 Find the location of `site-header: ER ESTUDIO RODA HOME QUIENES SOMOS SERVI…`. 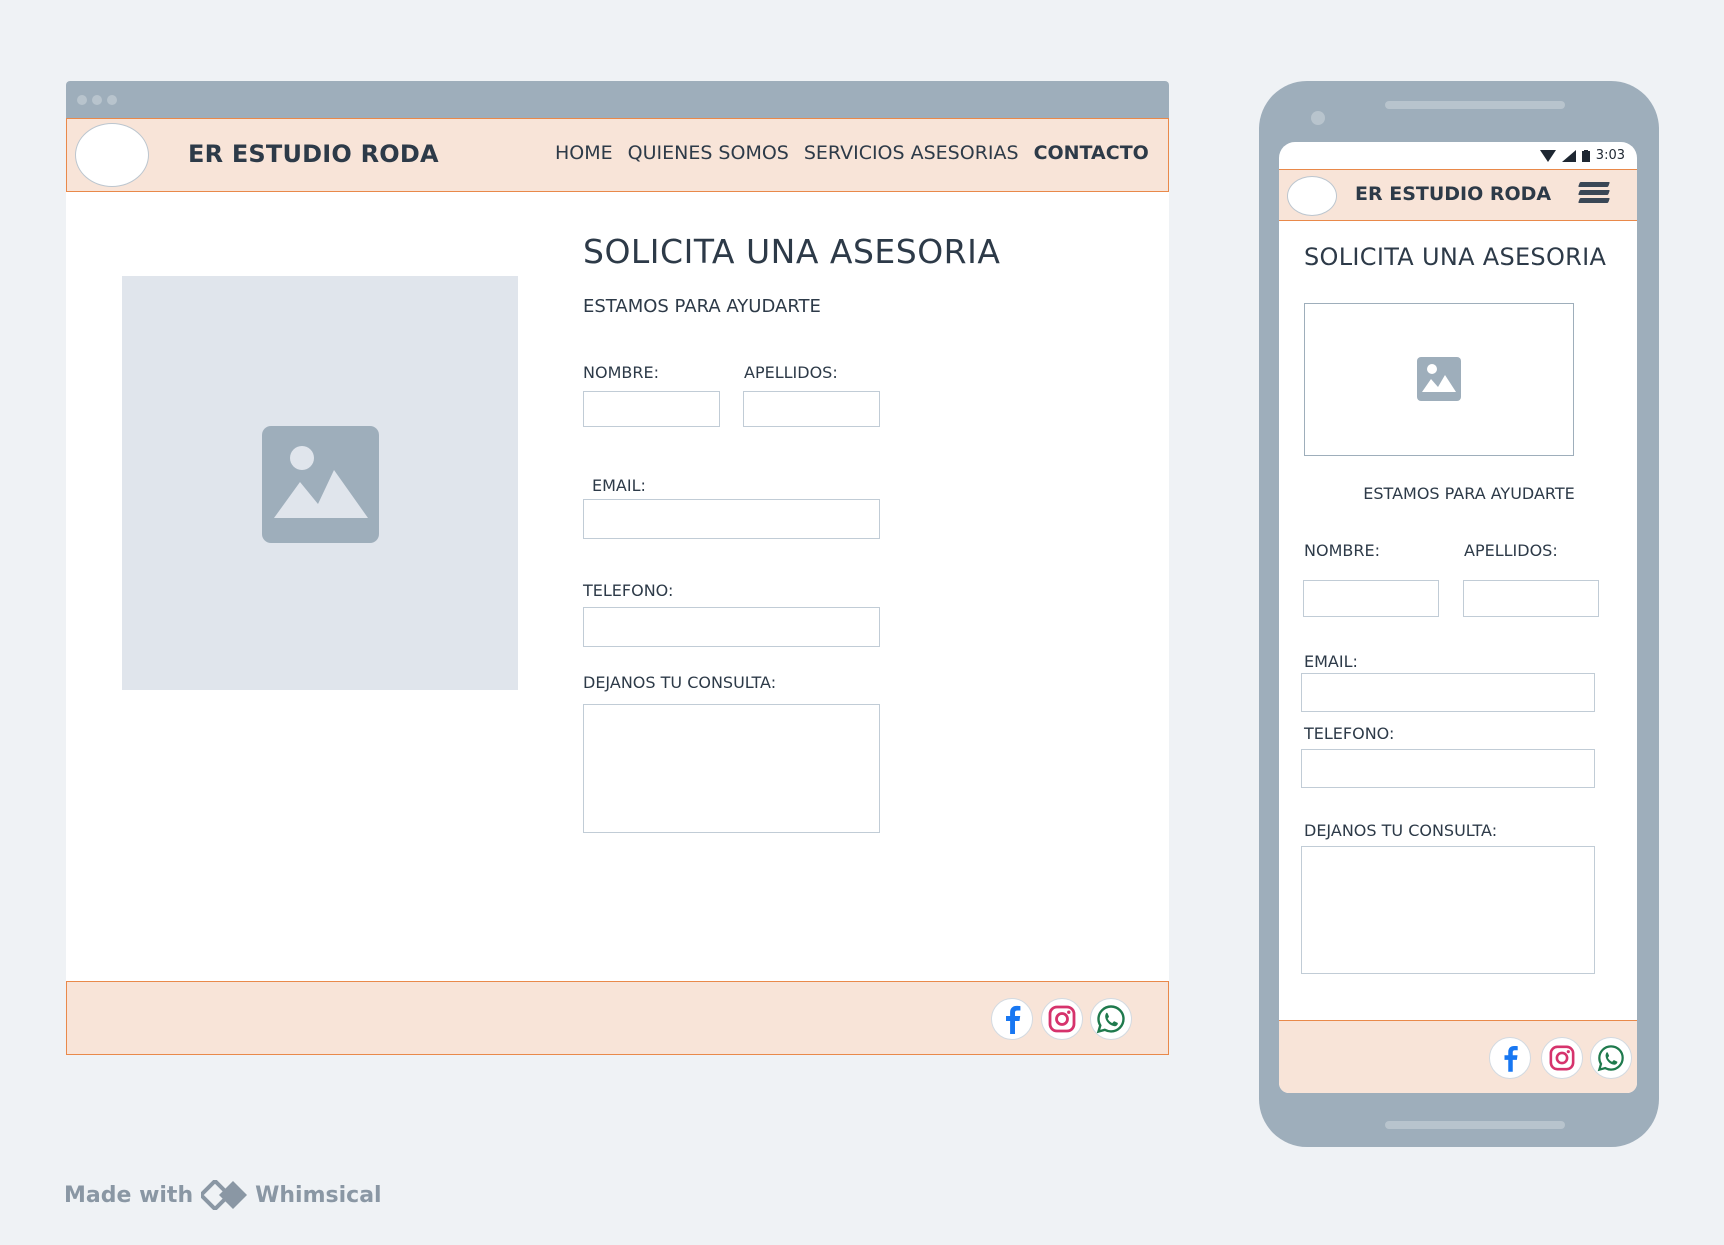

site-header: ER ESTUDIO RODA HOME QUIENES SOMOS SERVI… is located at coordinates (617, 155).